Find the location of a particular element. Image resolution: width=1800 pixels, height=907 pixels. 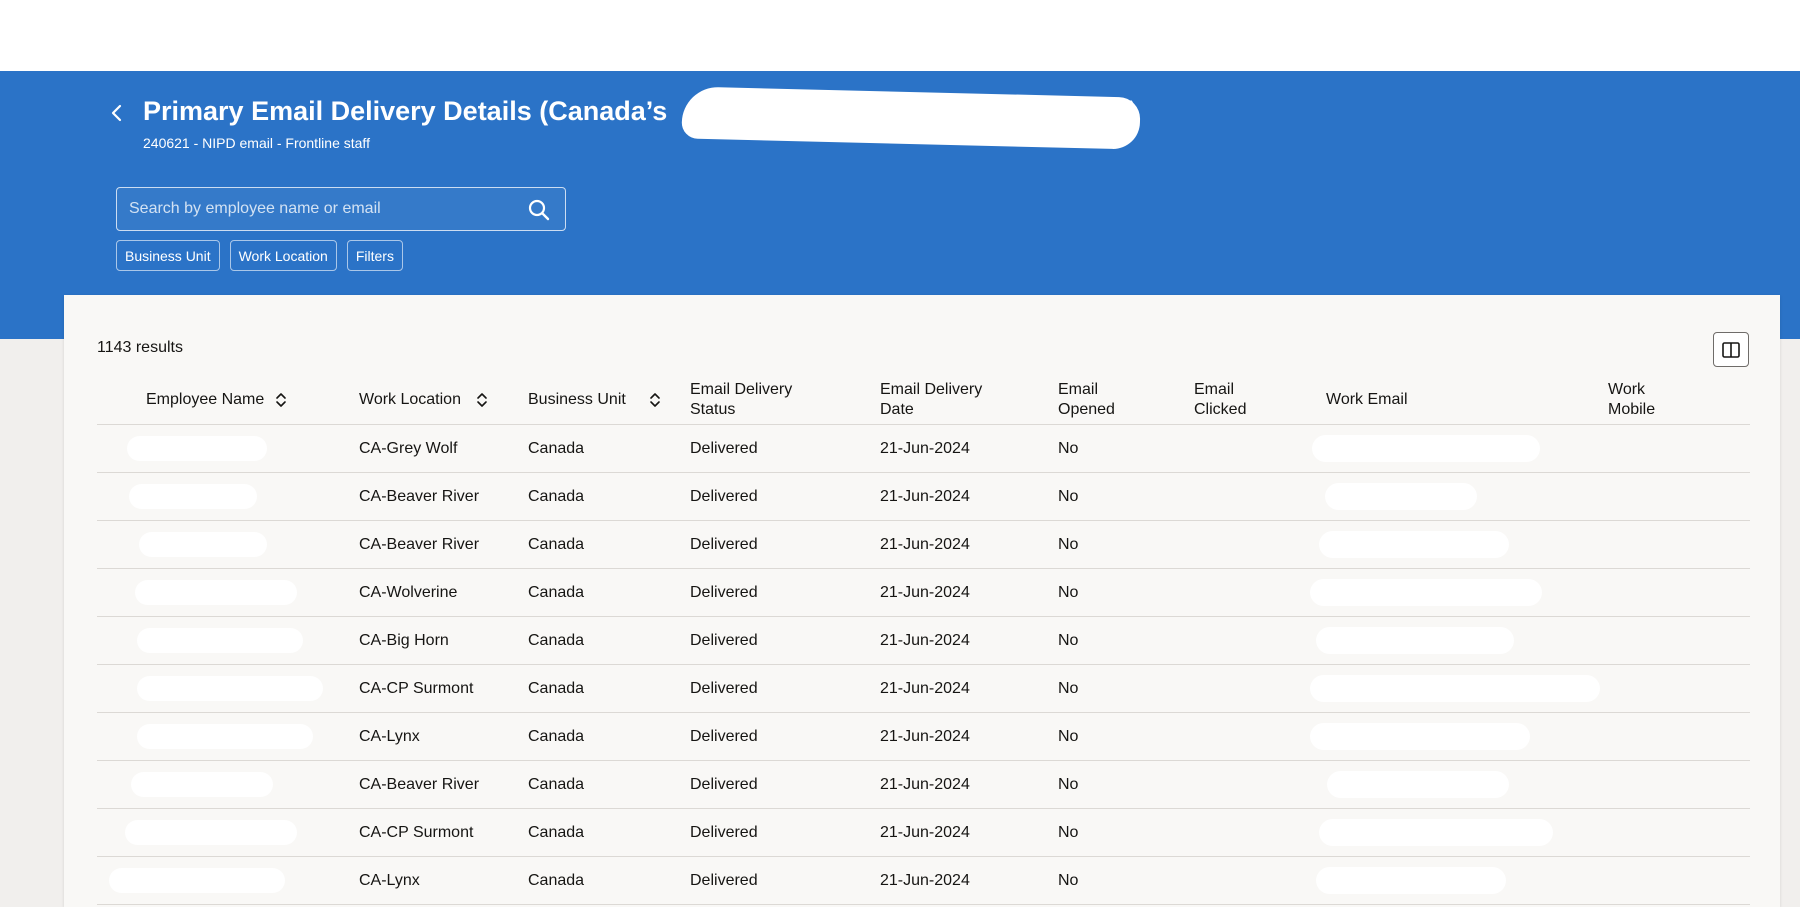

col-employee-name: Employee Name is located at coordinates (217, 400).